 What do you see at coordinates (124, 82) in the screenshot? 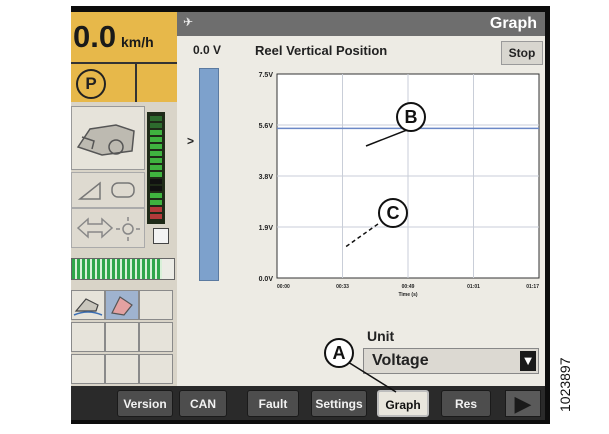
I see `park-row: P` at bounding box center [124, 82].